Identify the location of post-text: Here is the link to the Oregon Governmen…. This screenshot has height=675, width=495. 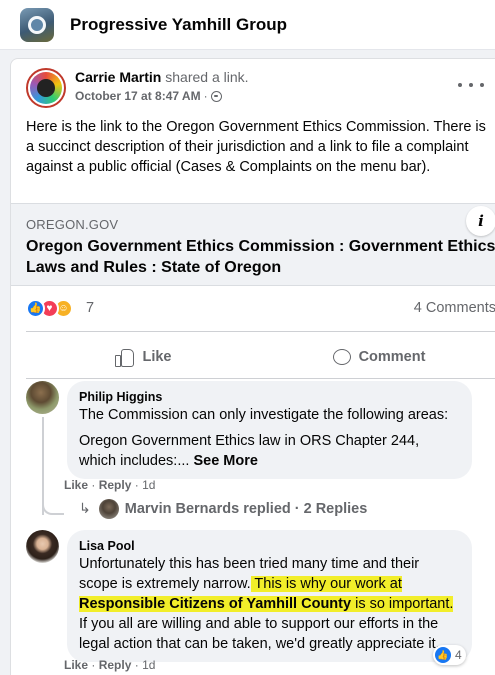
(256, 147).